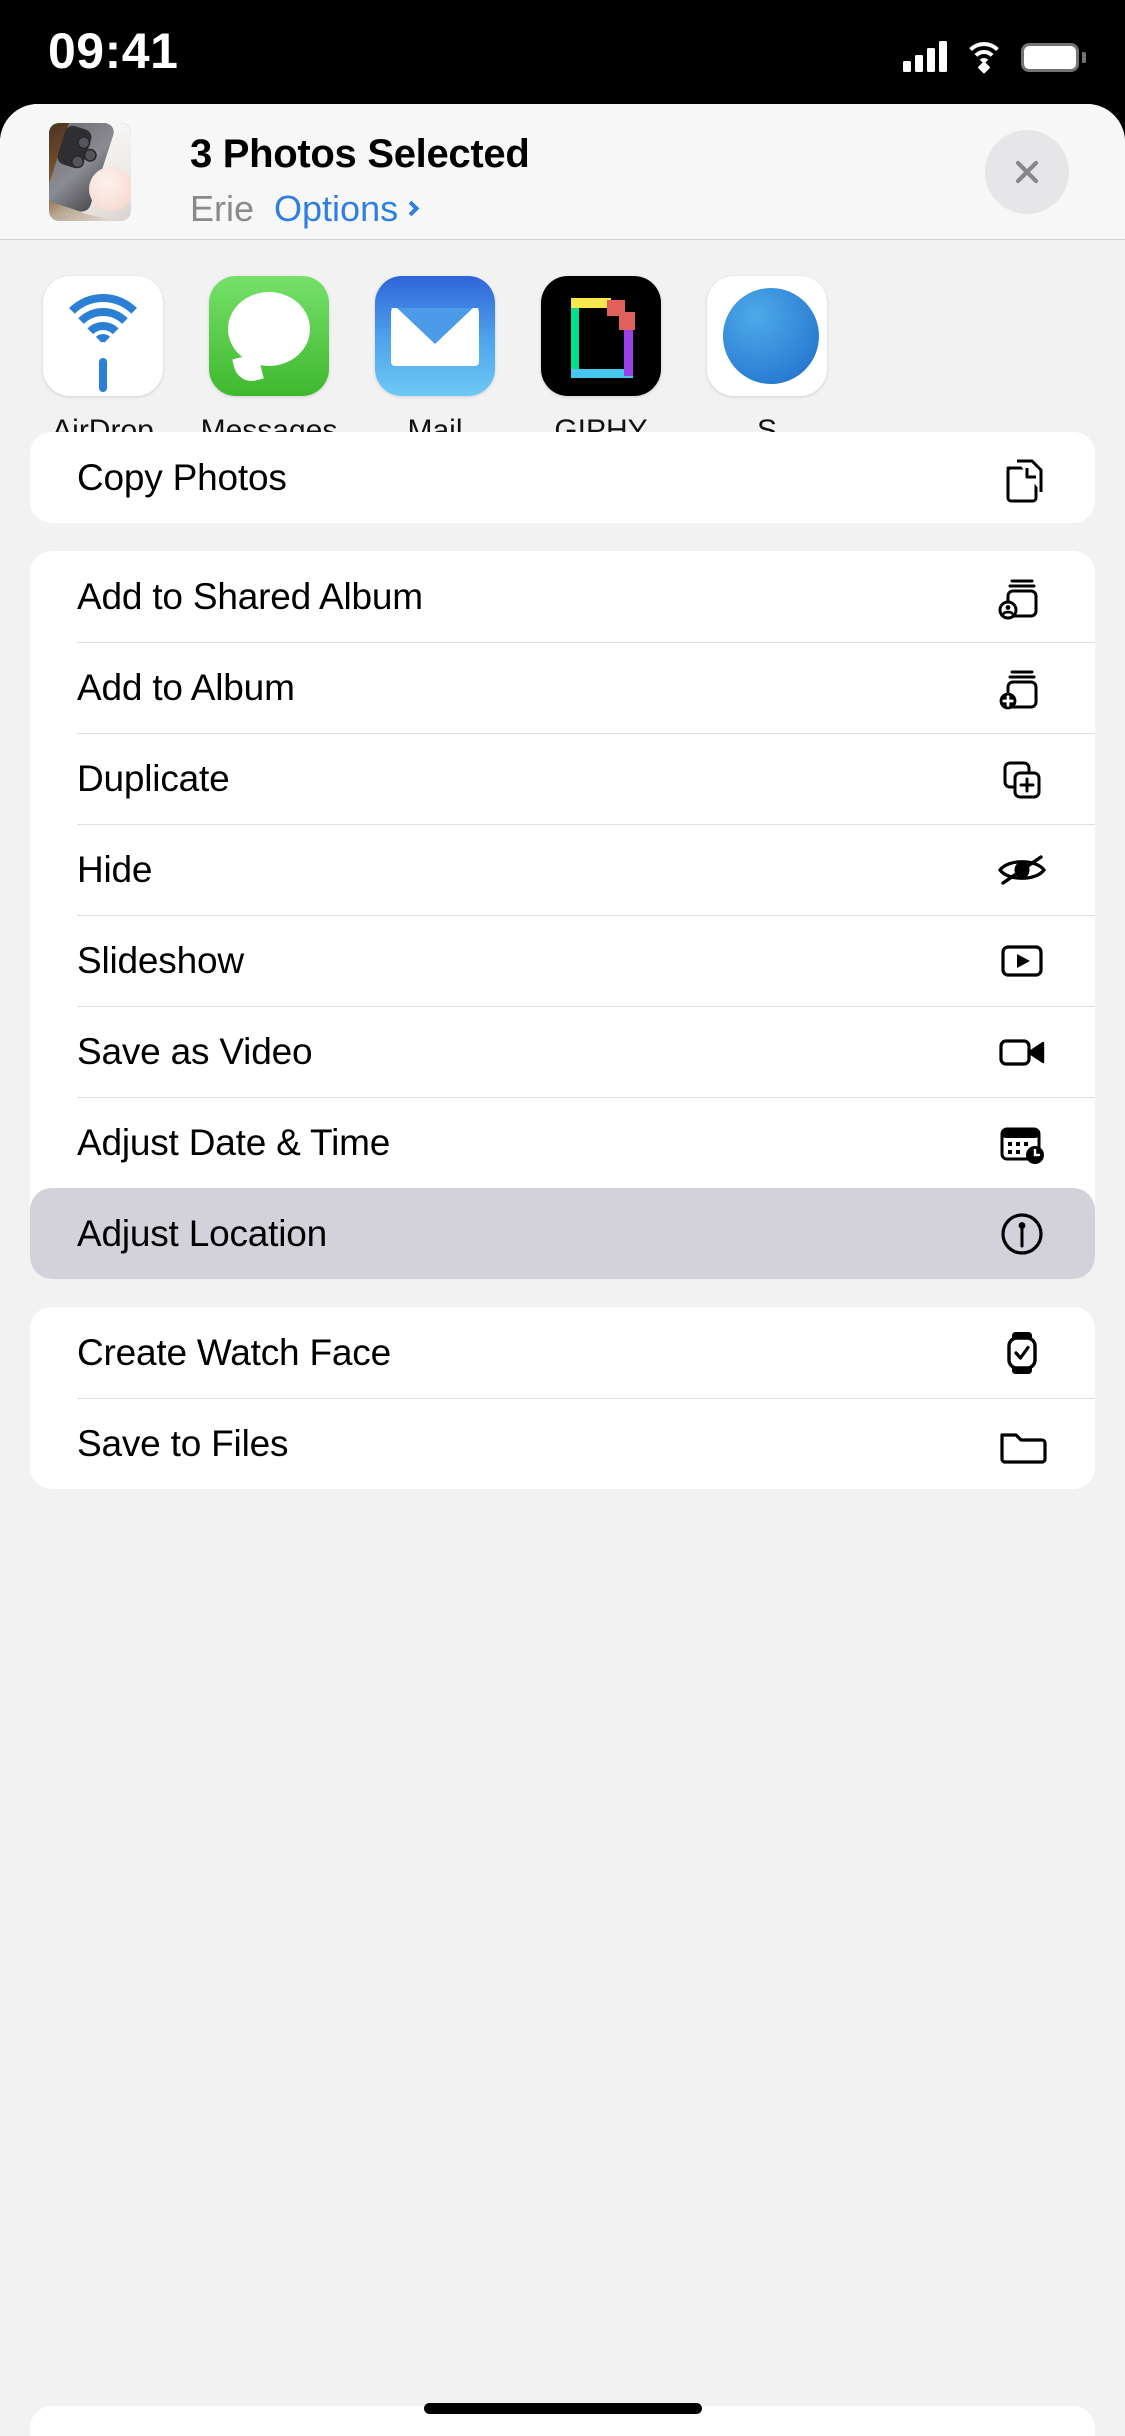 This screenshot has height=2436, width=1125. Describe the element at coordinates (562, 687) in the screenshot. I see `action-row-add-to-album: Add to Album` at that location.